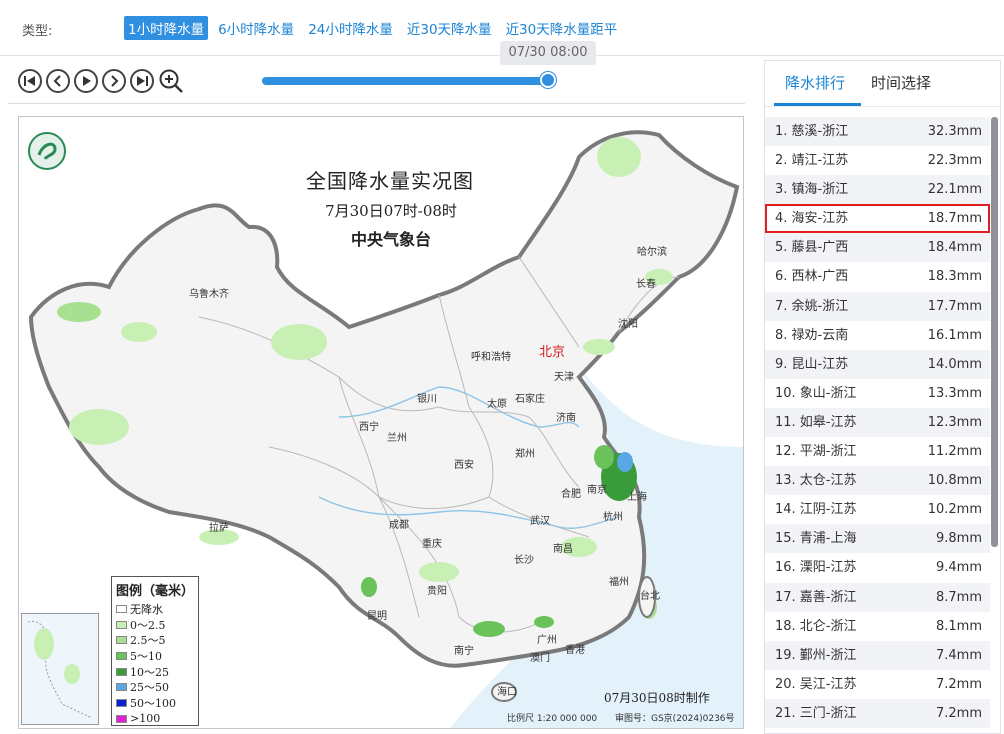 The width and height of the screenshot is (1004, 734). Describe the element at coordinates (816, 481) in the screenshot. I see `ranking-station: 13. 太仓-江苏` at that location.